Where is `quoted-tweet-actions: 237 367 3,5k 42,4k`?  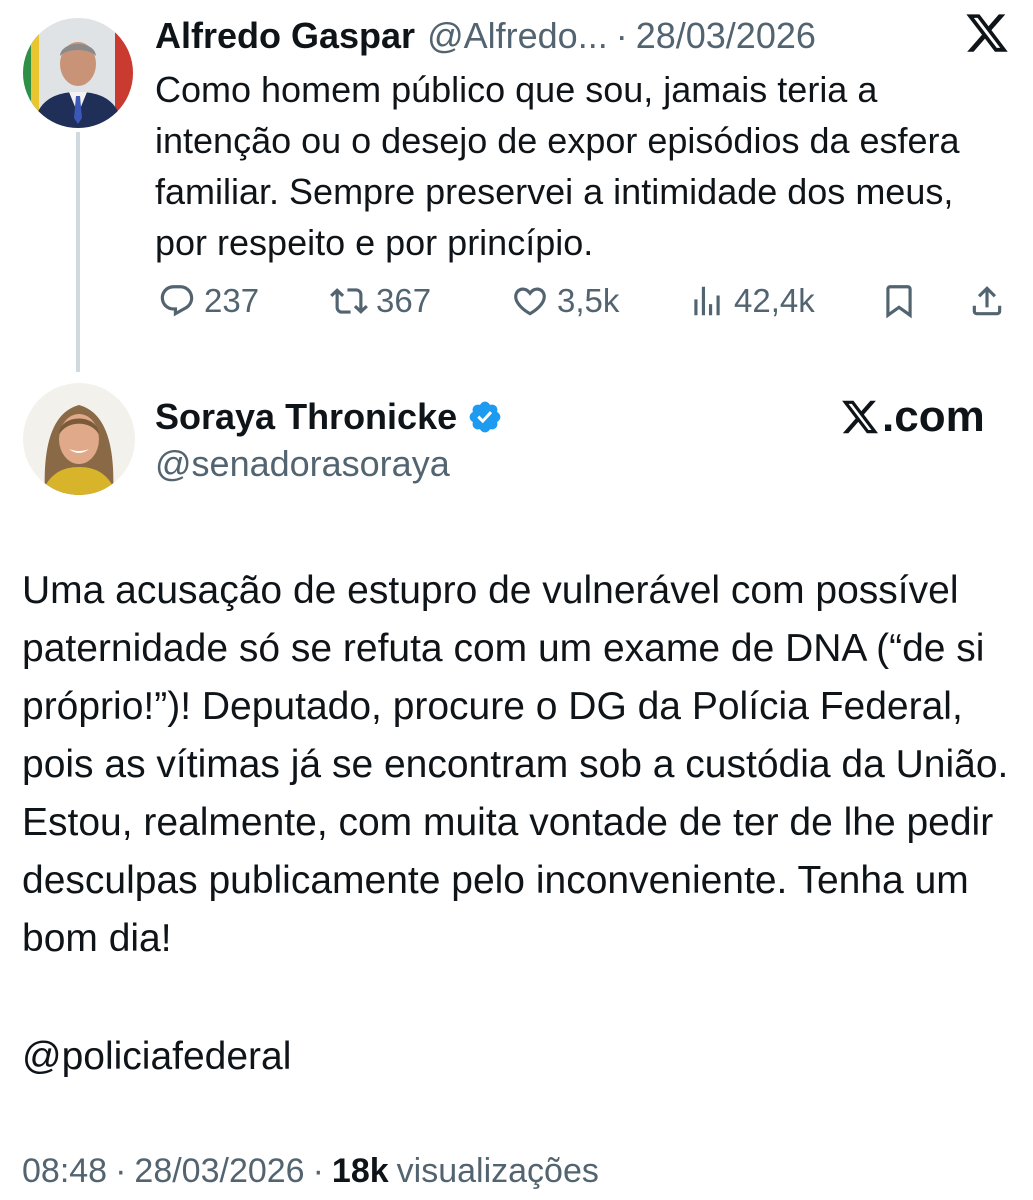 quoted-tweet-actions: 237 367 3,5k 42,4k is located at coordinates (588, 301).